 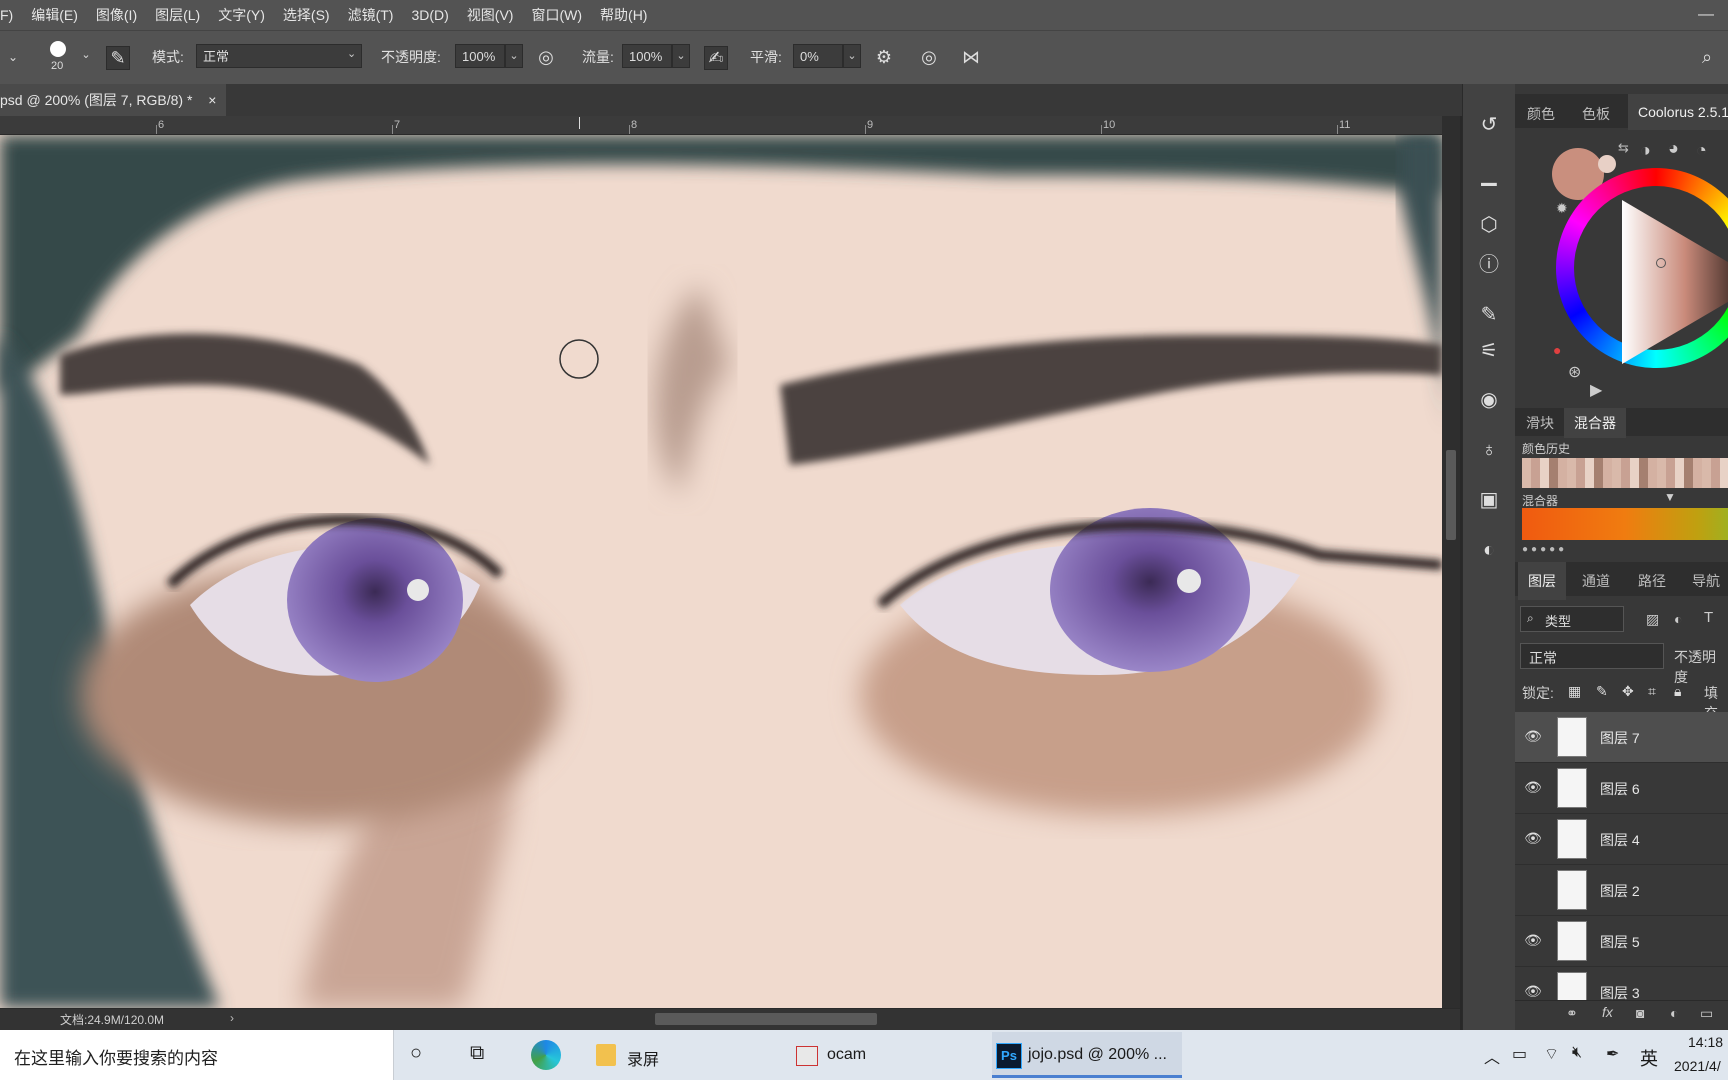 What do you see at coordinates (1489, 550) in the screenshot?
I see `contrast-icon: ◐` at bounding box center [1489, 550].